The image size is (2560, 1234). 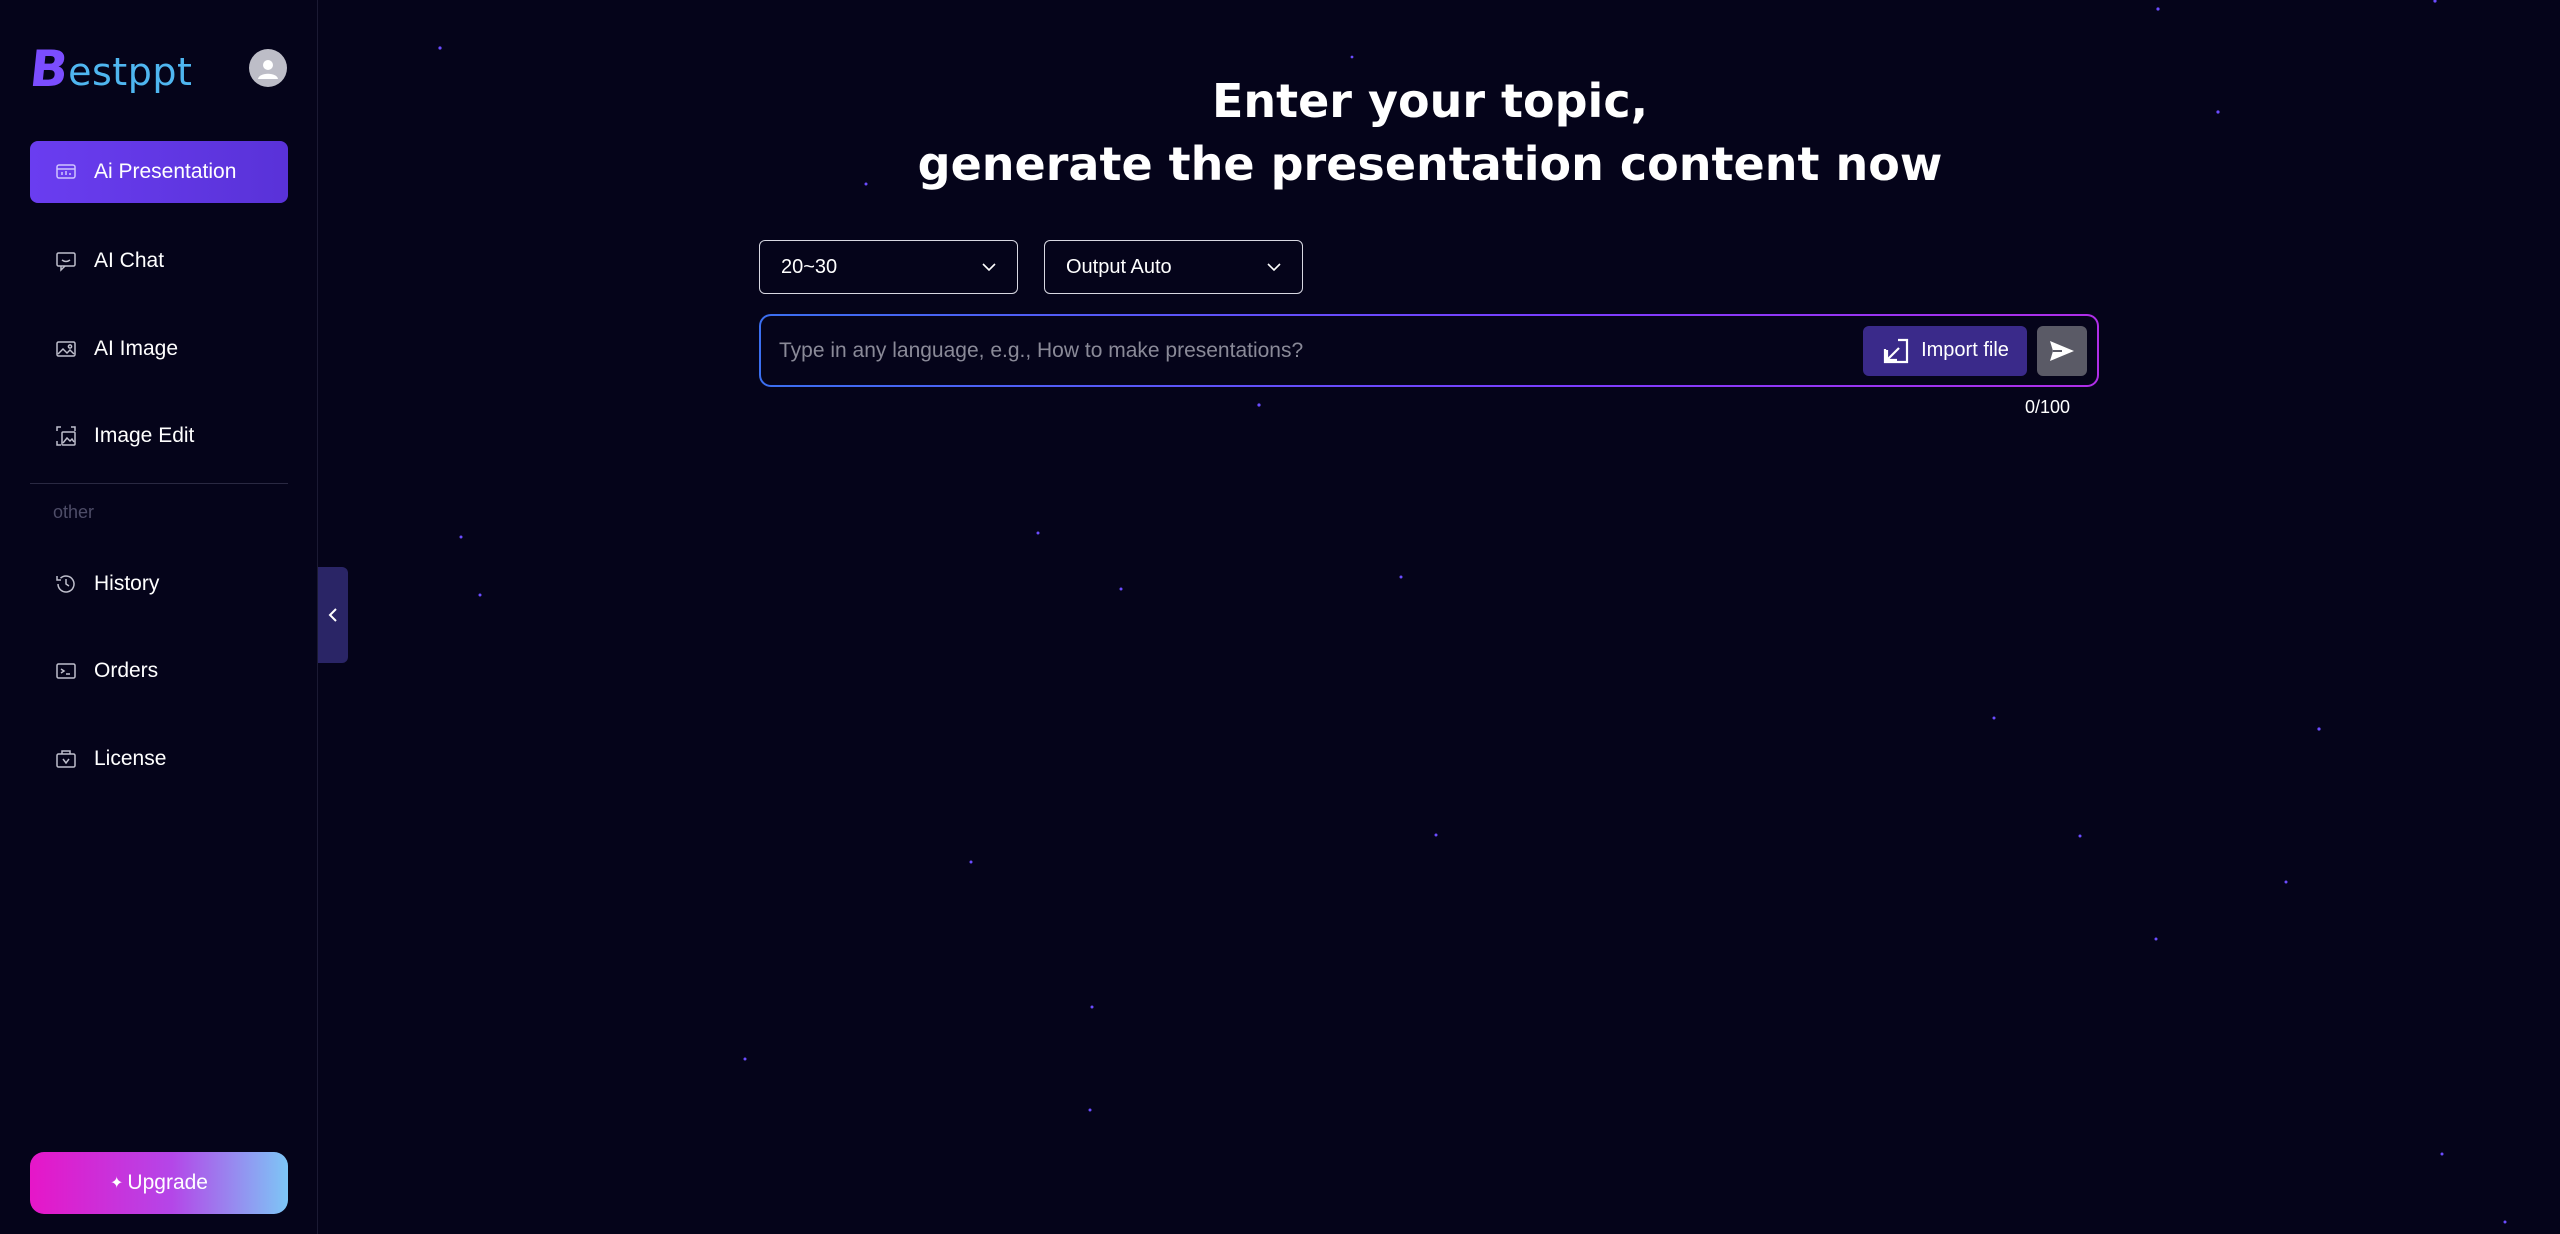 What do you see at coordinates (66, 671) in the screenshot?
I see `orders-icon` at bounding box center [66, 671].